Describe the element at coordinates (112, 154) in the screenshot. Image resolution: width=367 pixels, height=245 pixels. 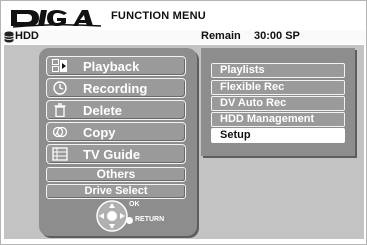
I see `tv-guide-label: TV Guide` at that location.